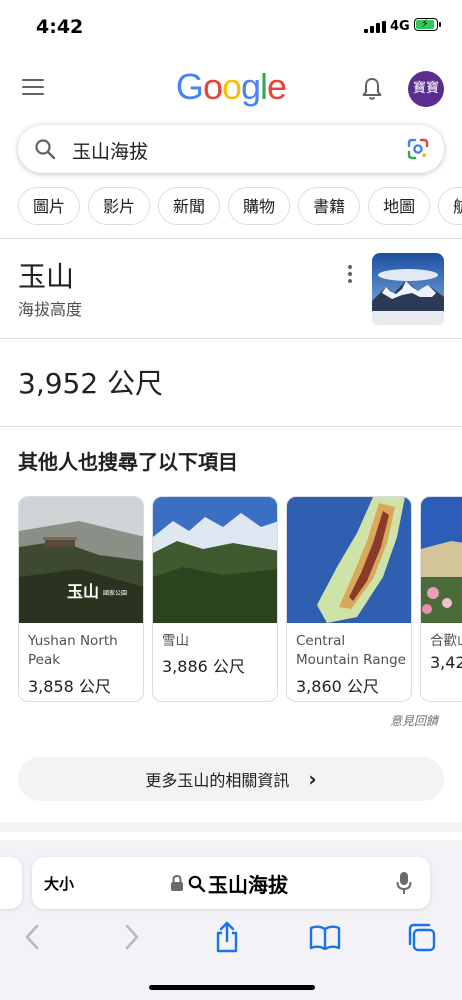 The image size is (462, 1000). I want to click on signal-icon, so click(375, 27).